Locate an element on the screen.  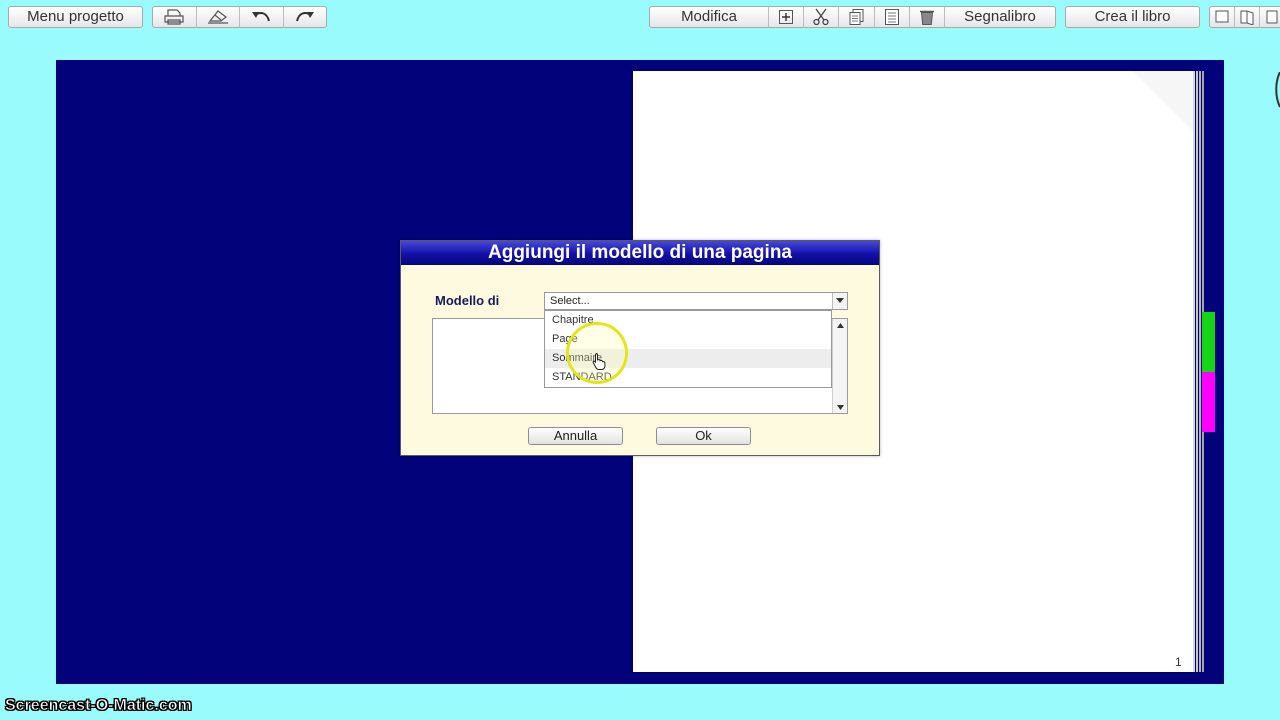
window-edge-strip is located at coordinates (1276, 96).